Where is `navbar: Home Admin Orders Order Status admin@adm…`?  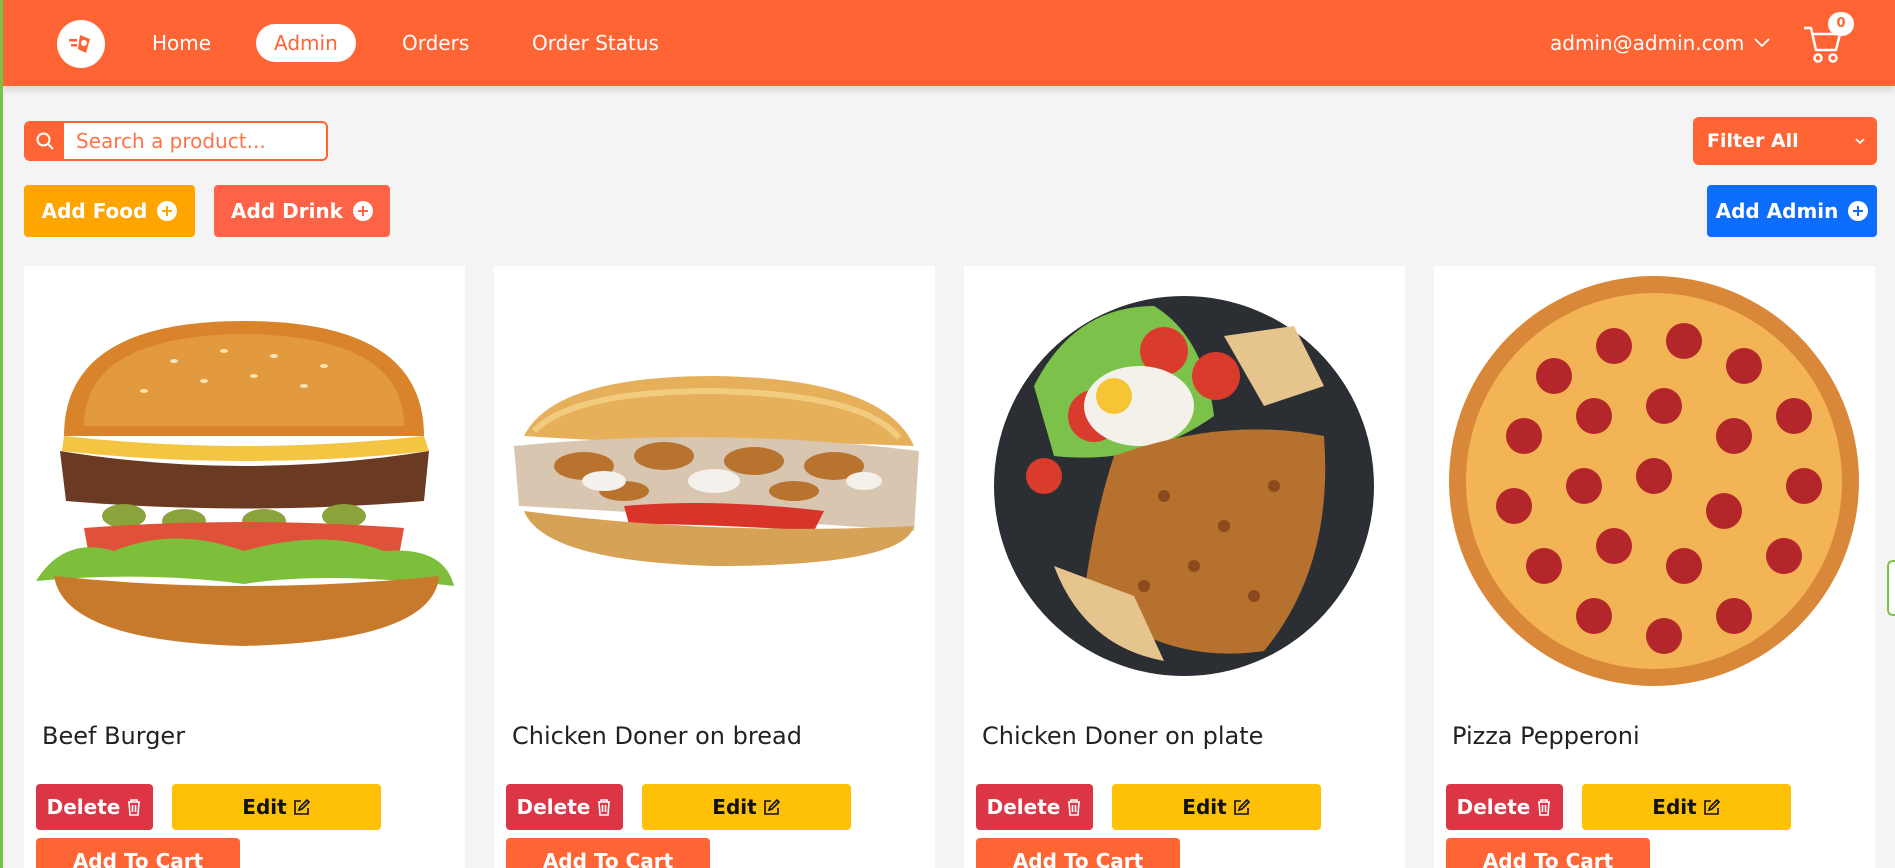 navbar: Home Admin Orders Order Status admin@adm… is located at coordinates (947, 43).